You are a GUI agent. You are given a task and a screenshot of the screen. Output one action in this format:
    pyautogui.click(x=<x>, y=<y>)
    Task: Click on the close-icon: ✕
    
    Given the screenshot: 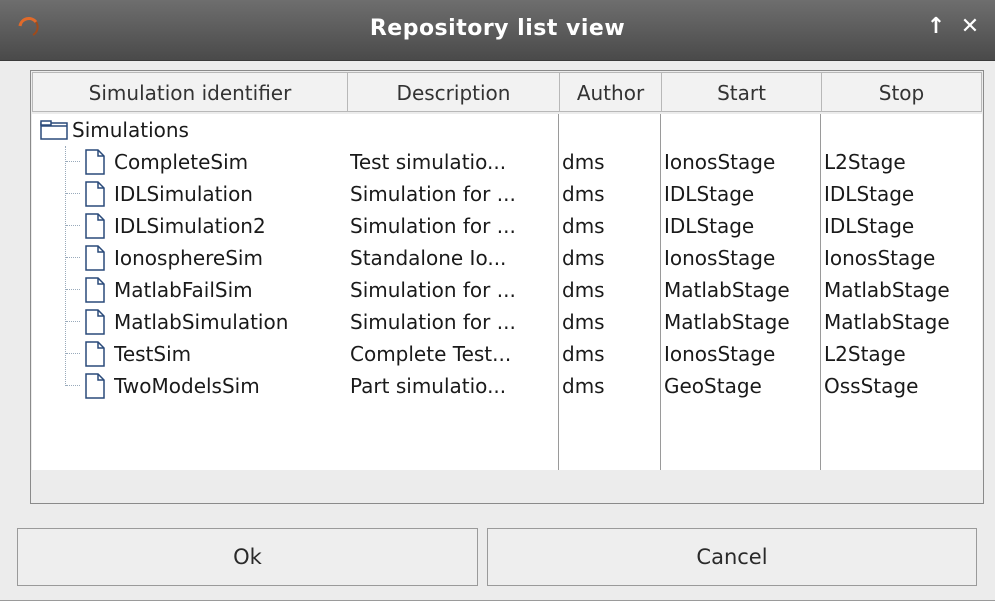 What is the action you would take?
    pyautogui.click(x=970, y=27)
    